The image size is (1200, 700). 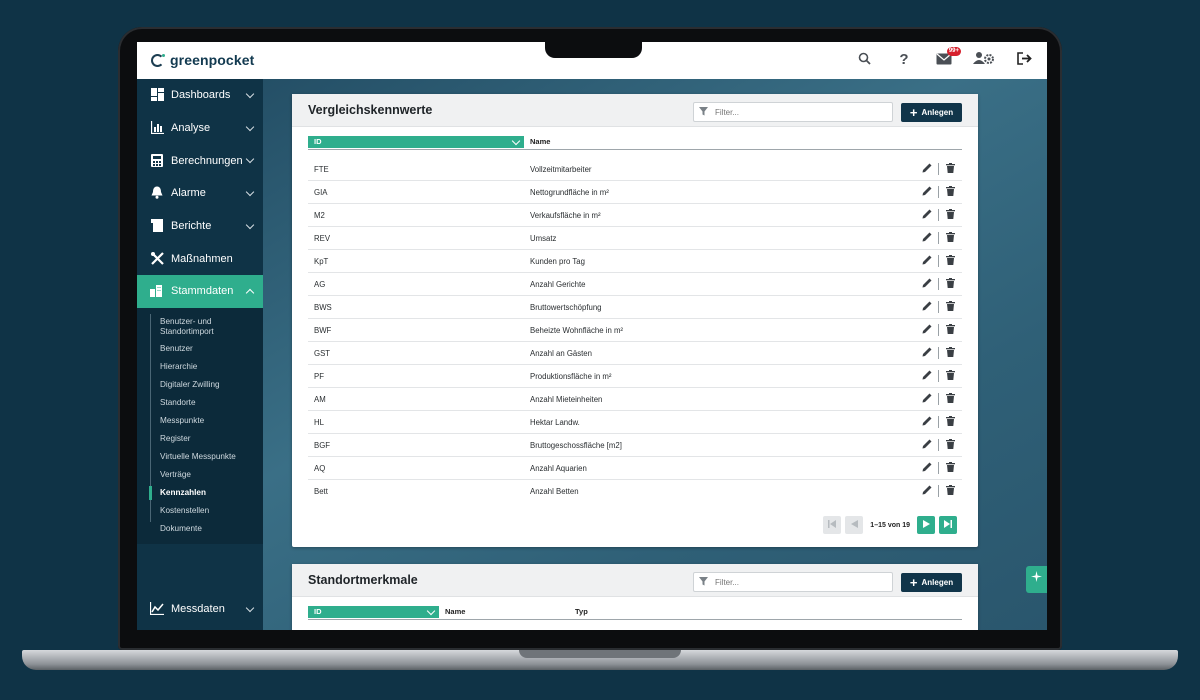 What do you see at coordinates (1036, 579) in the screenshot?
I see `assistant-fab-icon` at bounding box center [1036, 579].